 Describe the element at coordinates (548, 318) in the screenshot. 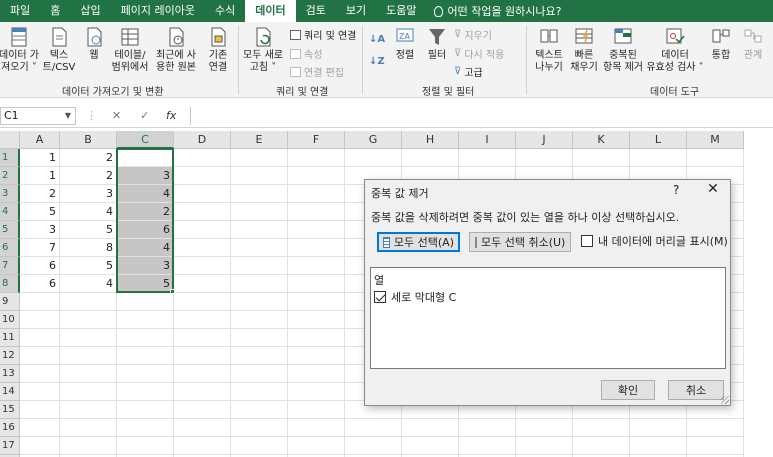

I see `columns-listbox: 열 세로 막대형 C` at that location.